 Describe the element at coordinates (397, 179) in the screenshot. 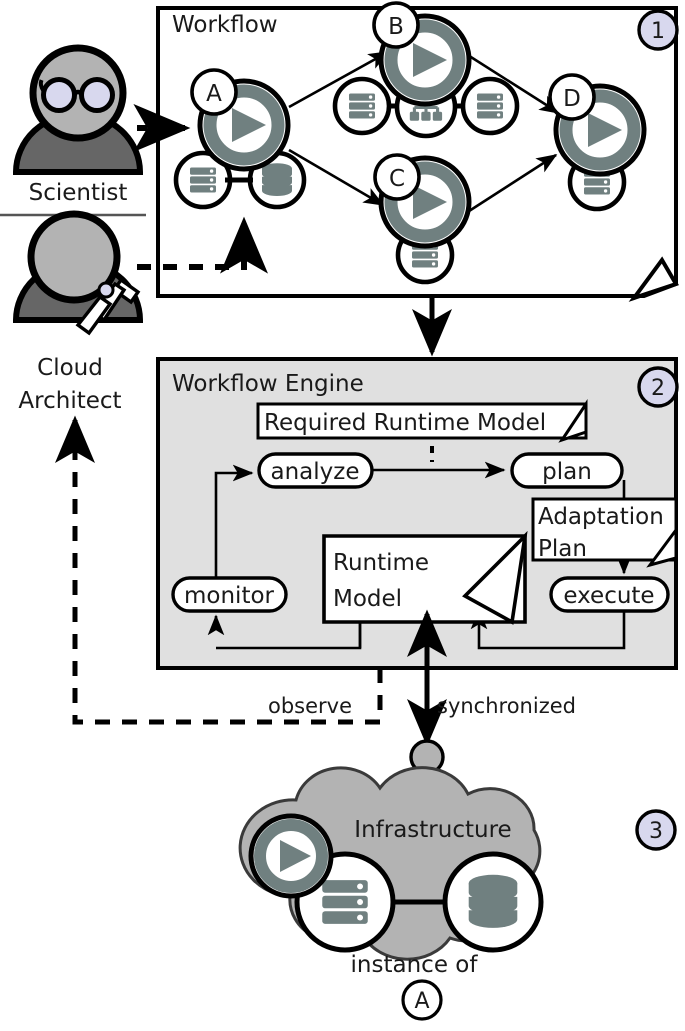

I see `workflow-node-C-label: C` at that location.